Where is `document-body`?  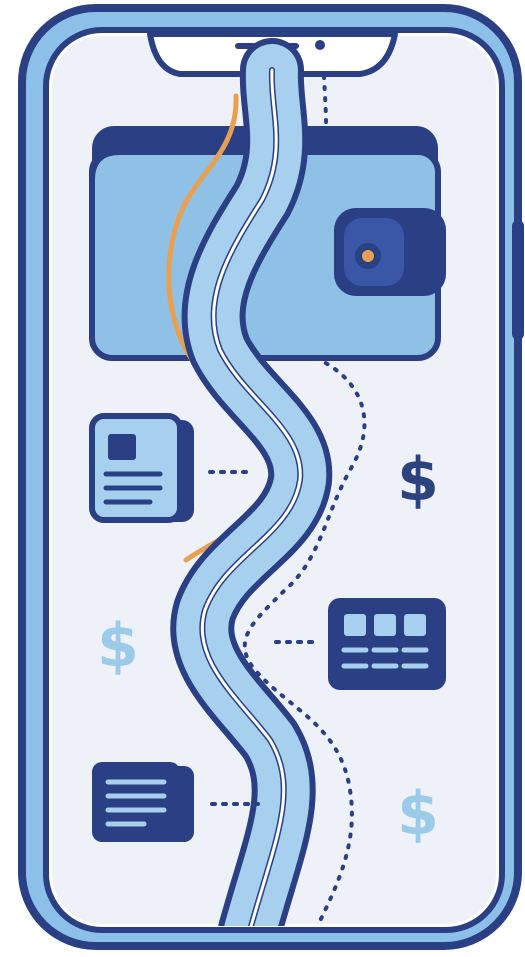
document-body is located at coordinates (136, 802).